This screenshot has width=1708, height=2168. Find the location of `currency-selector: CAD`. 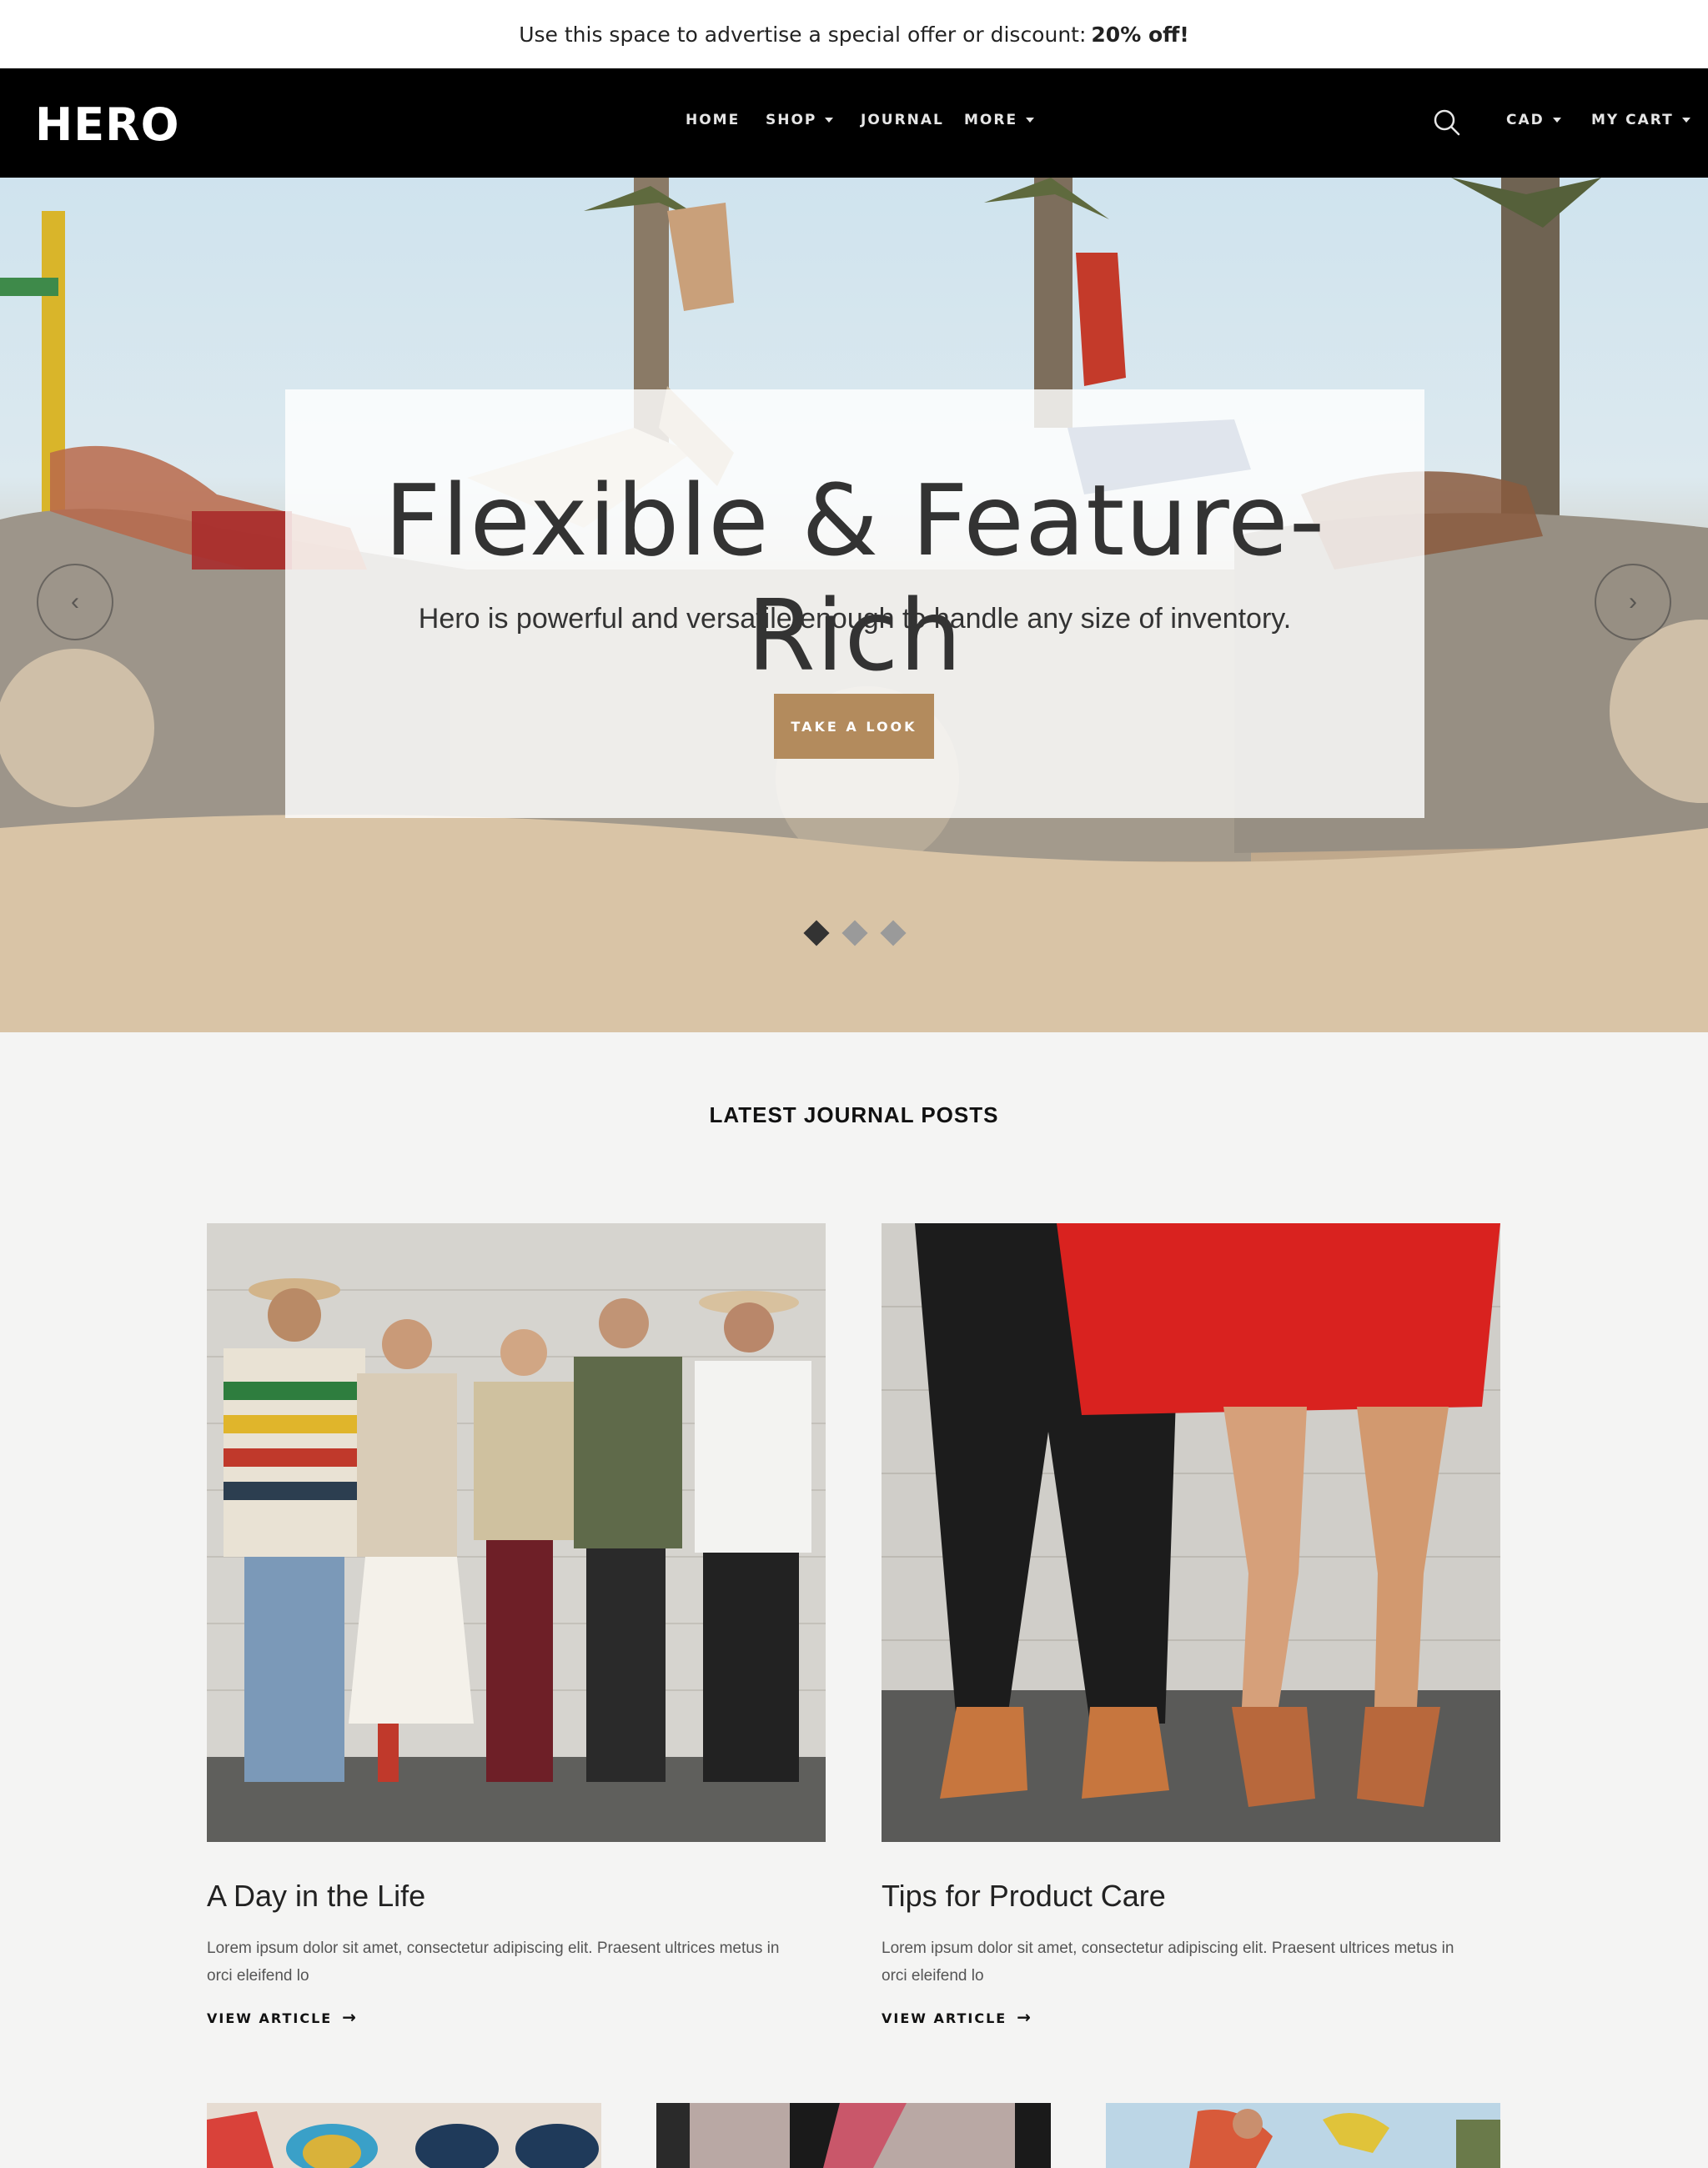

currency-selector: CAD is located at coordinates (1533, 120).